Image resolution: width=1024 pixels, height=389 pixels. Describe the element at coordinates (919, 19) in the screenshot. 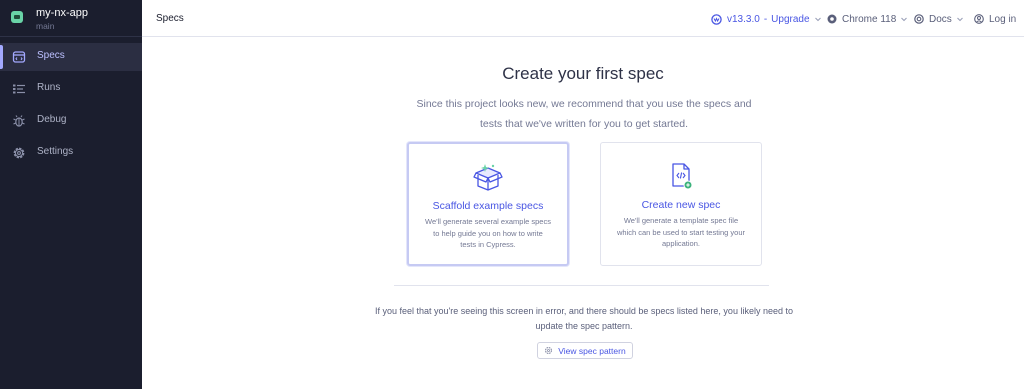

I see `docs-lifebuoy-icon` at that location.